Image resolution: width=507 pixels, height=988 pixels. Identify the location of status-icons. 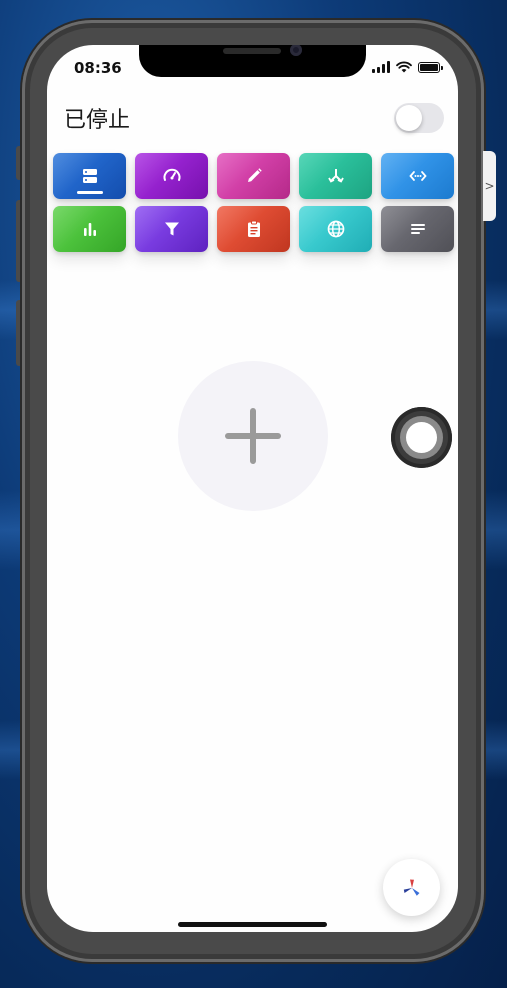
(407, 67).